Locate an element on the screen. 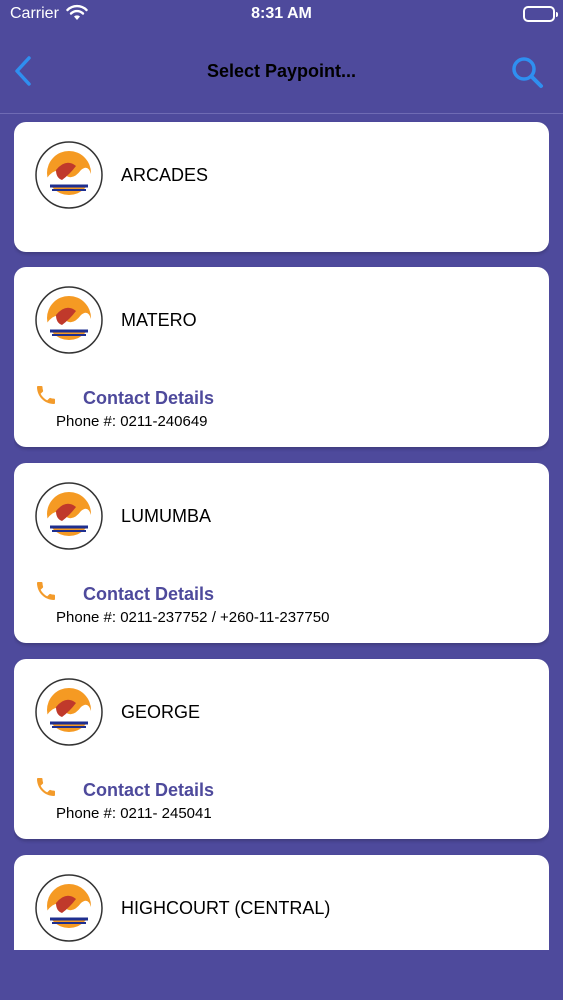  search-icon is located at coordinates (527, 72).